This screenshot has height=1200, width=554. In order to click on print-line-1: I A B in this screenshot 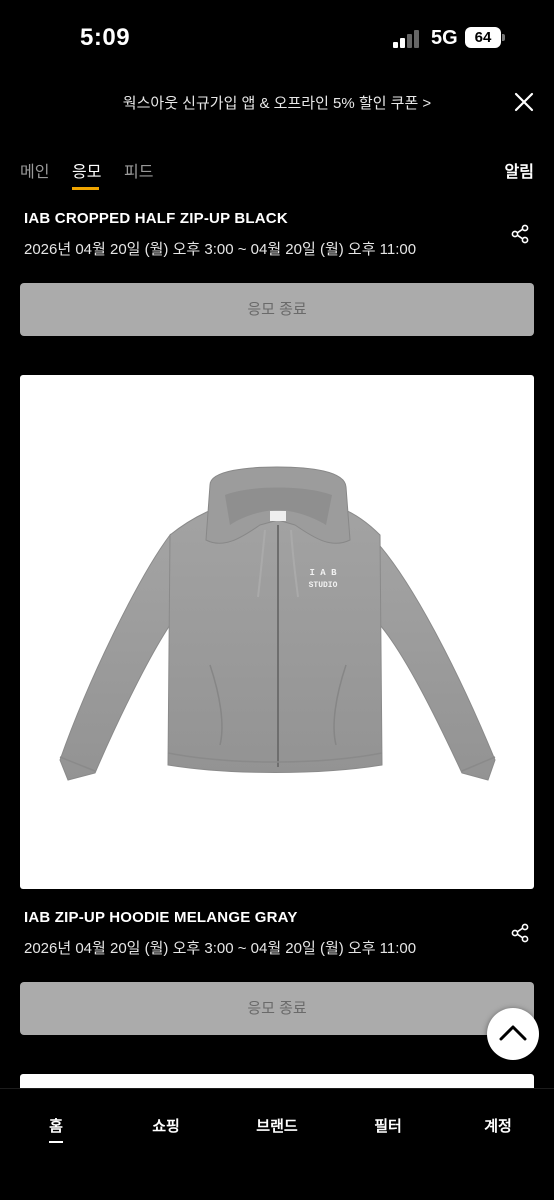, I will do `click(323, 573)`.